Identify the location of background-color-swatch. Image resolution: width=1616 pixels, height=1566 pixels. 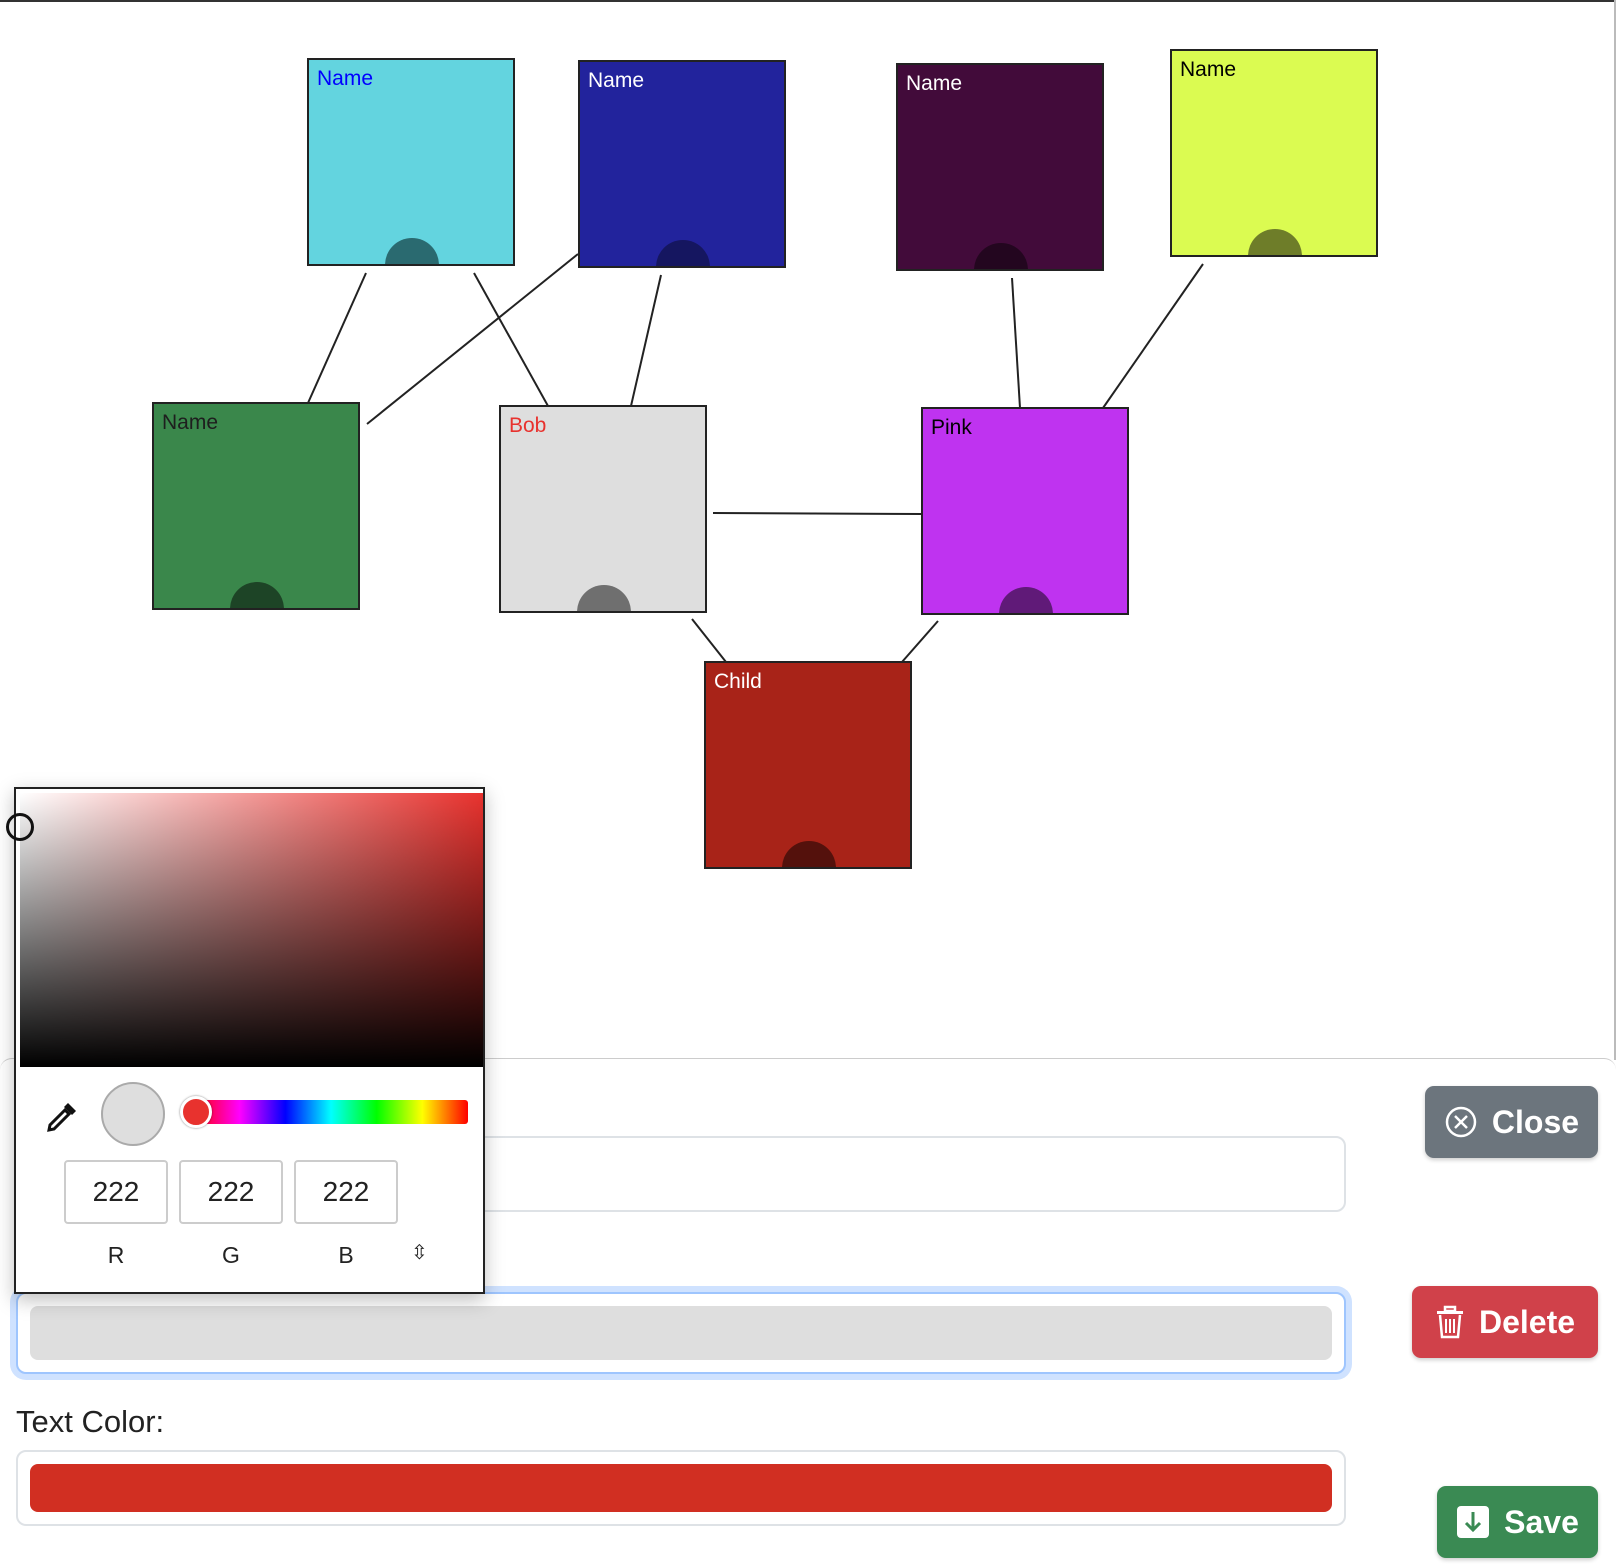
(681, 1333).